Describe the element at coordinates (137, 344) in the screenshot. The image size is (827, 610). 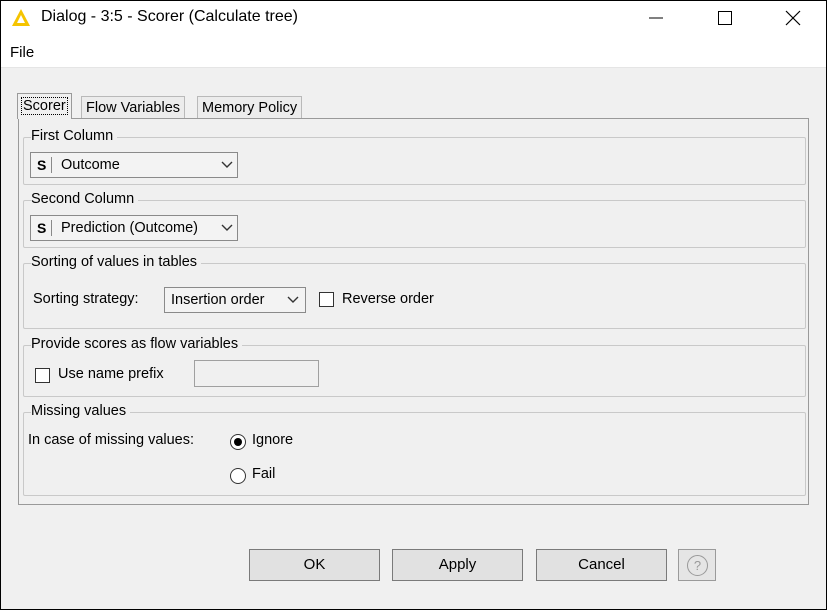
I see `flow-variables-title: Provide scores as flow variables` at that location.